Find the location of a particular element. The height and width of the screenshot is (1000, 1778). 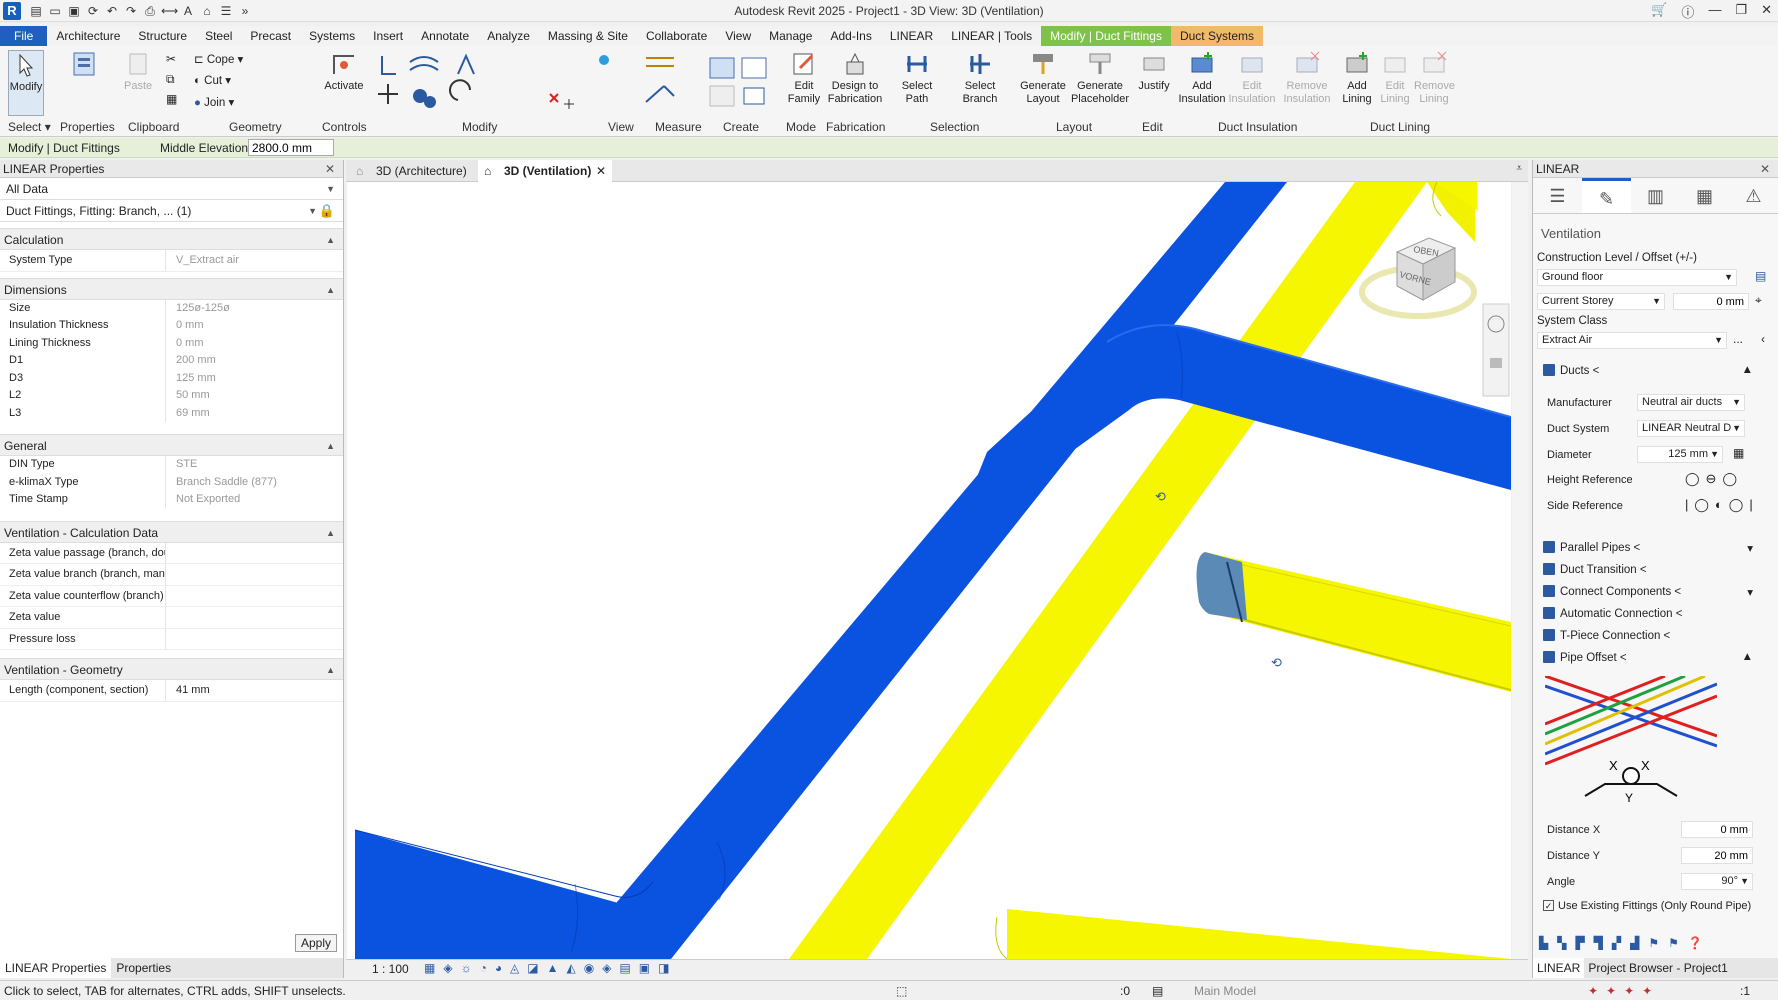

tab-architecture: Architecture is located at coordinates (88, 36).